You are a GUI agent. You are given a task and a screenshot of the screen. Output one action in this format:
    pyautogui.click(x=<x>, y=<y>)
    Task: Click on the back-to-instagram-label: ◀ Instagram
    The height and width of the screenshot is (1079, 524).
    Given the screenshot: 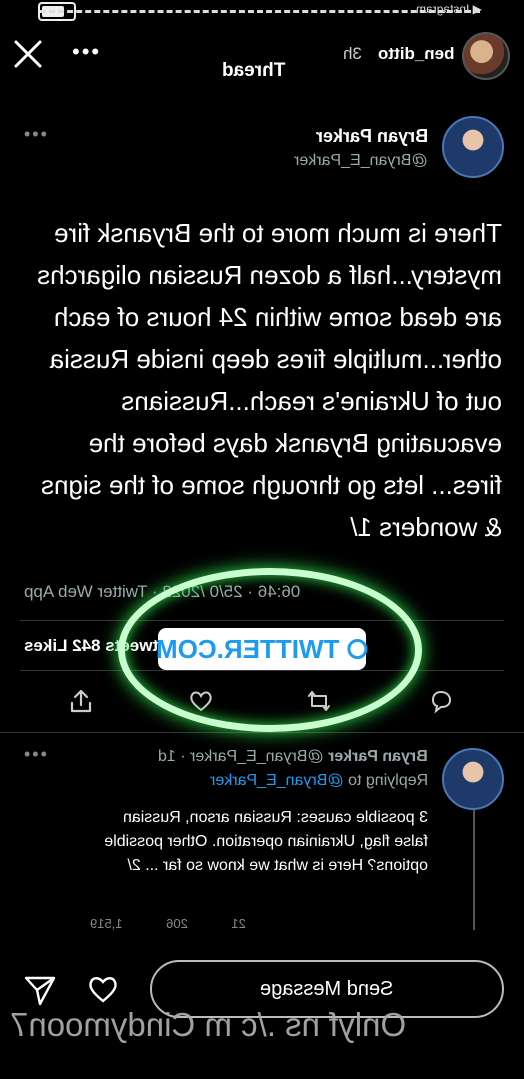 What is the action you would take?
    pyautogui.click(x=449, y=9)
    